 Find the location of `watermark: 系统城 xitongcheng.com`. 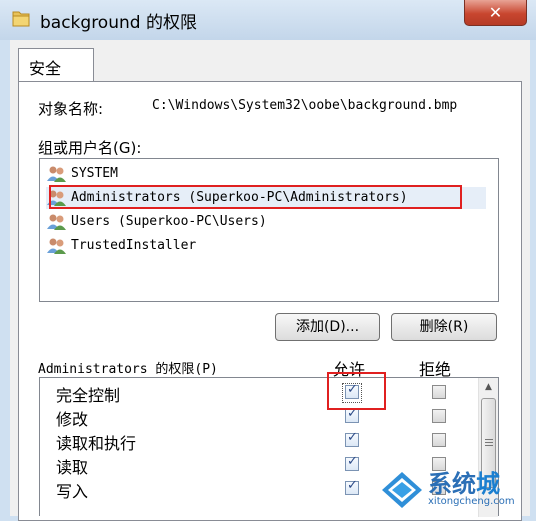

watermark: 系统城 xitongcheng.com is located at coordinates (455, 491).